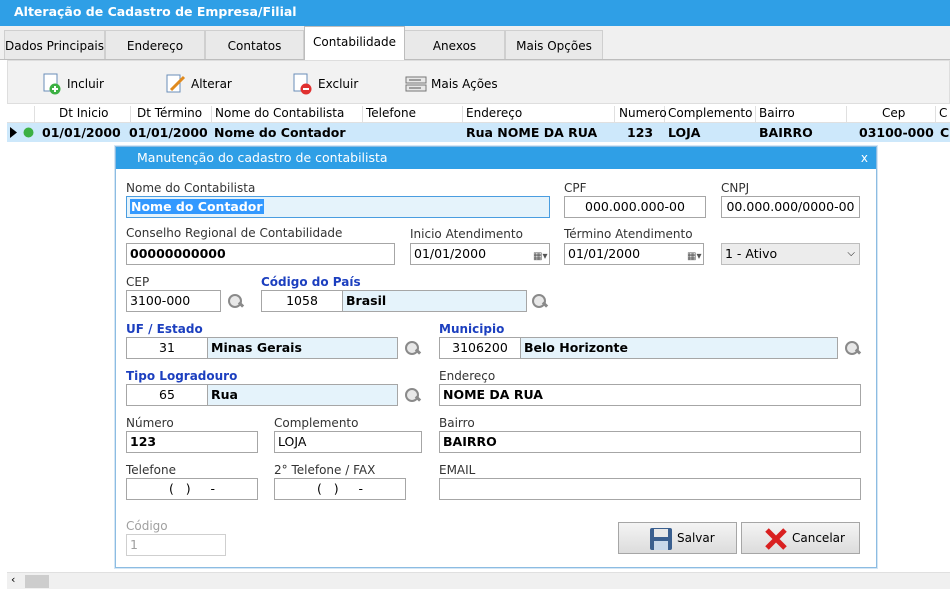 The image size is (950, 596). I want to click on col-bairro: Bairro, so click(801, 114).